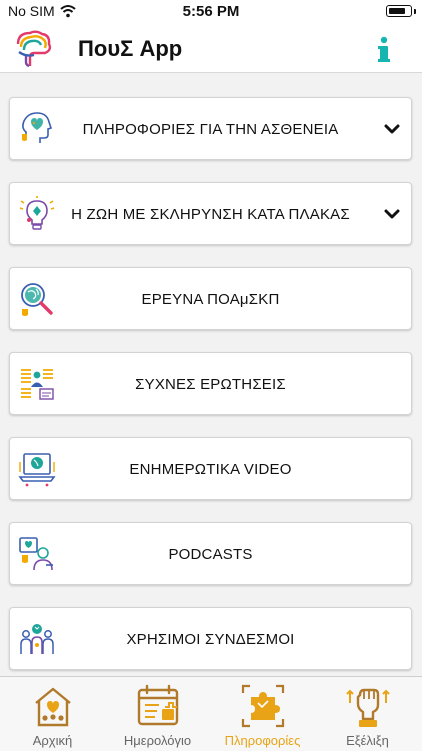  I want to click on menu-item-living-with-ms: Η ΖΩΗ ΜΕ ΣΚΛΗΡΥΝΣΗ ΚΑΤΑ ΠΛΑΚΑΣ, so click(210, 213).